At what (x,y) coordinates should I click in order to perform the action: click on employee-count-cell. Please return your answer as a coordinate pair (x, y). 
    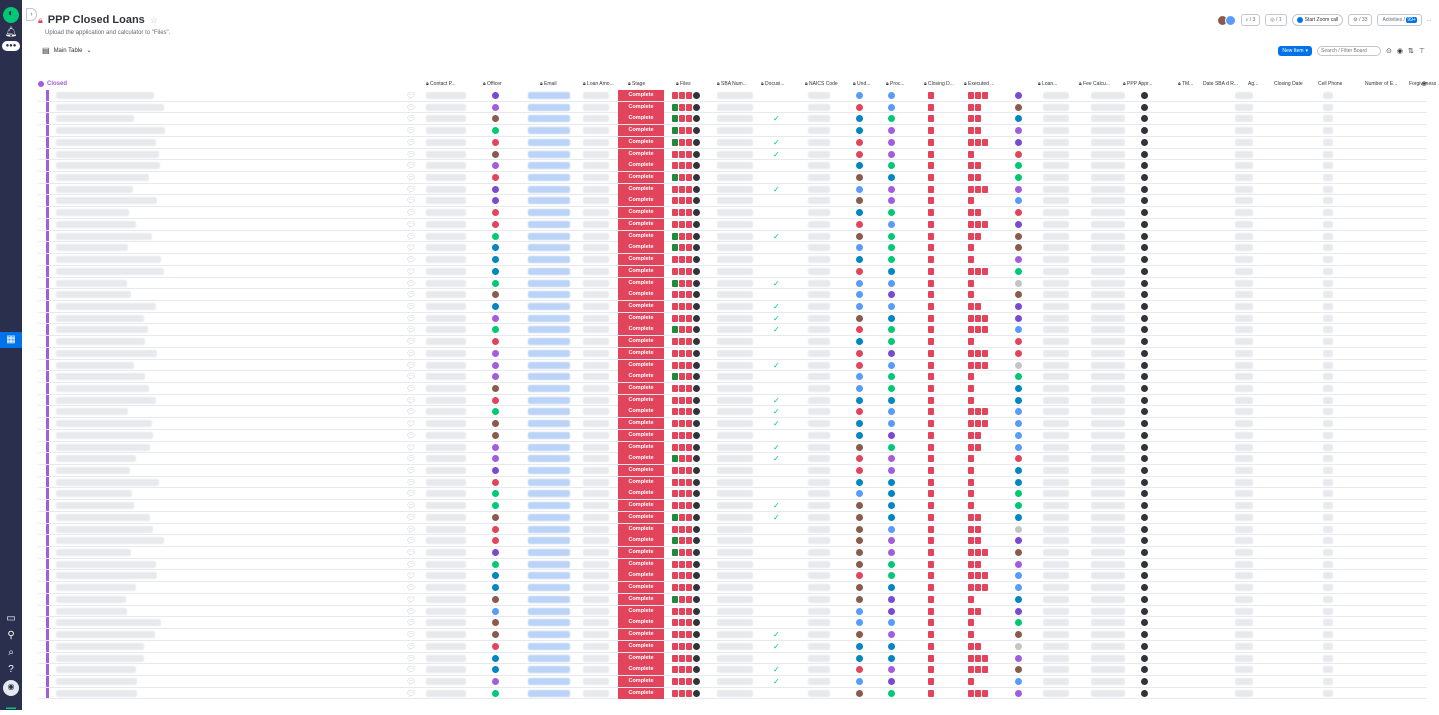
    Looking at the image, I should click on (1328, 599).